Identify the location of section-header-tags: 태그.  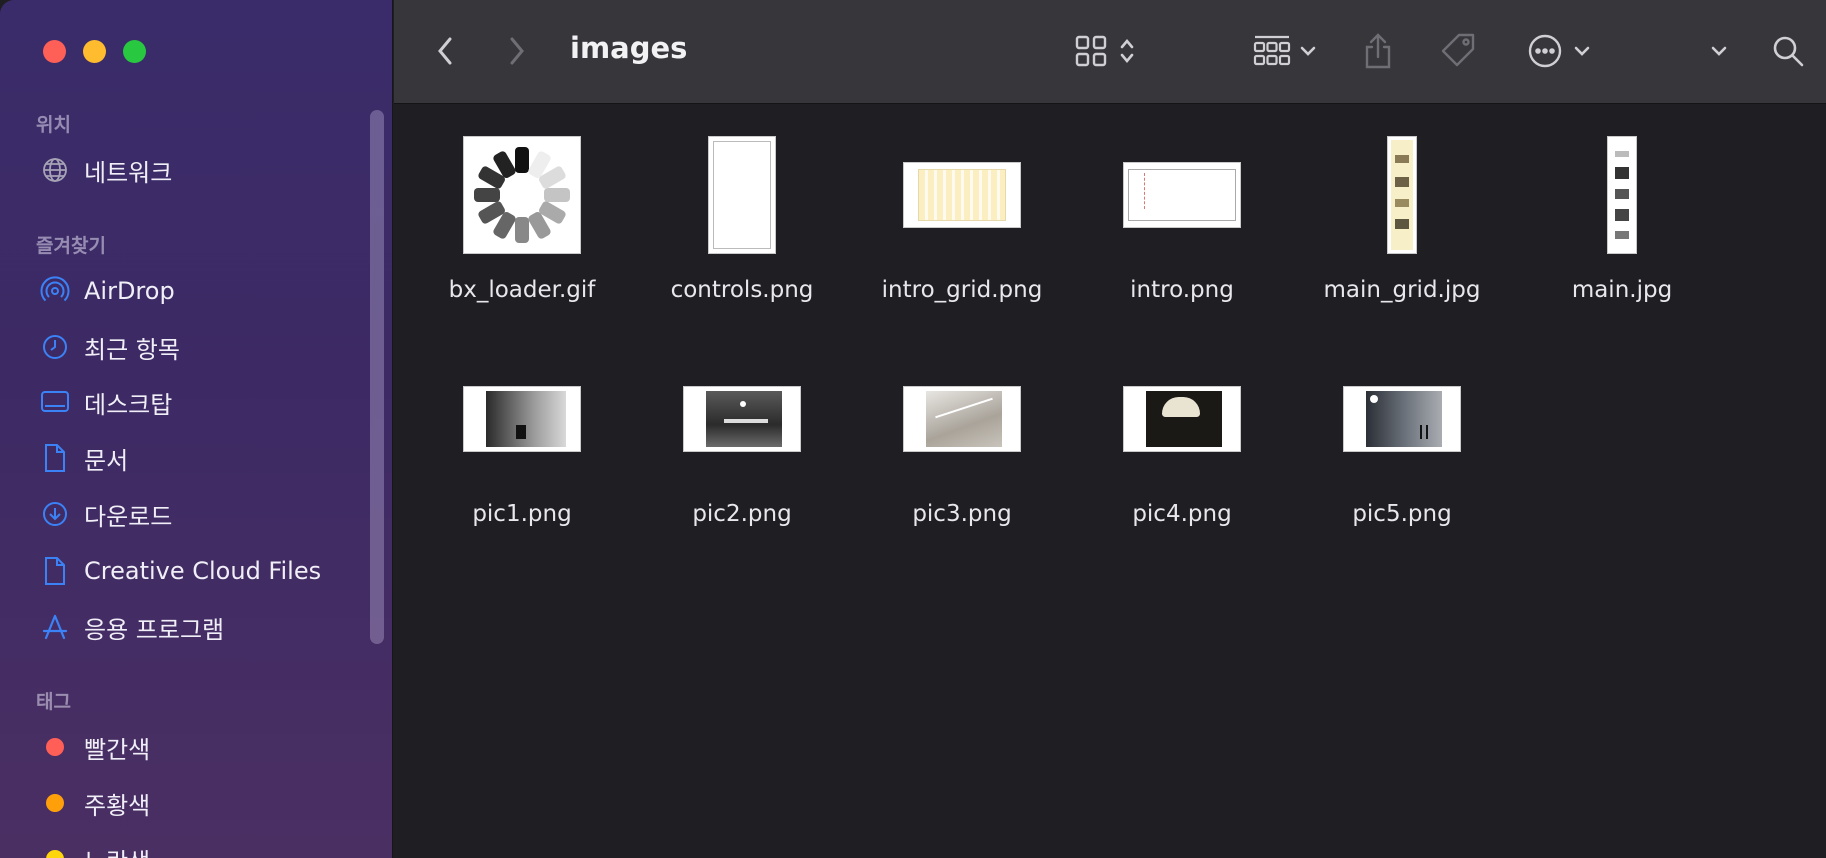
(53, 702).